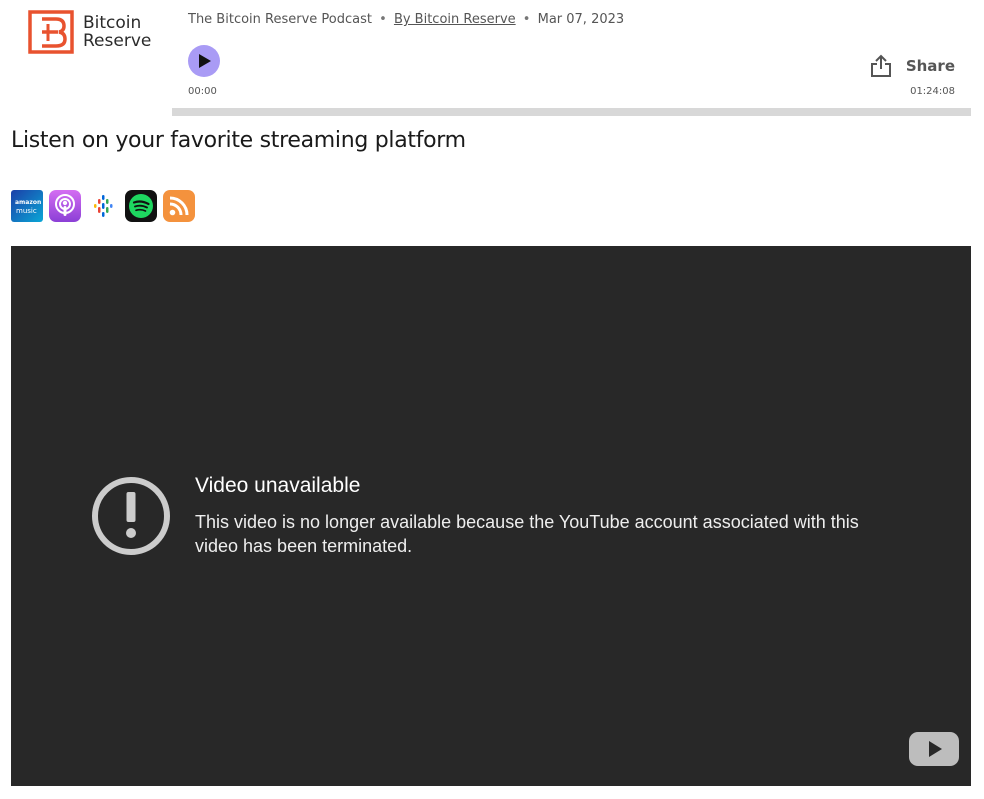  I want to click on bitcoin-reserve-logo-icon, so click(51, 32).